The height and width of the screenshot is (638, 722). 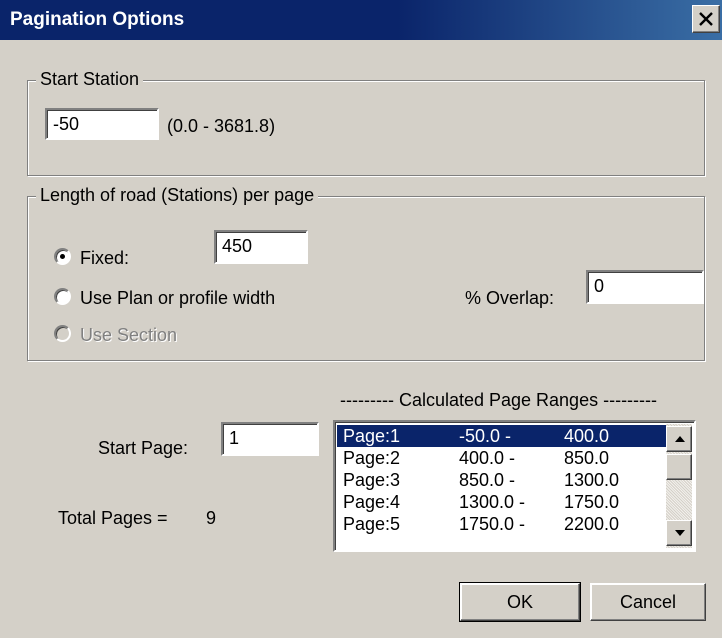 I want to click on total-pages-value: 9, so click(x=211, y=518).